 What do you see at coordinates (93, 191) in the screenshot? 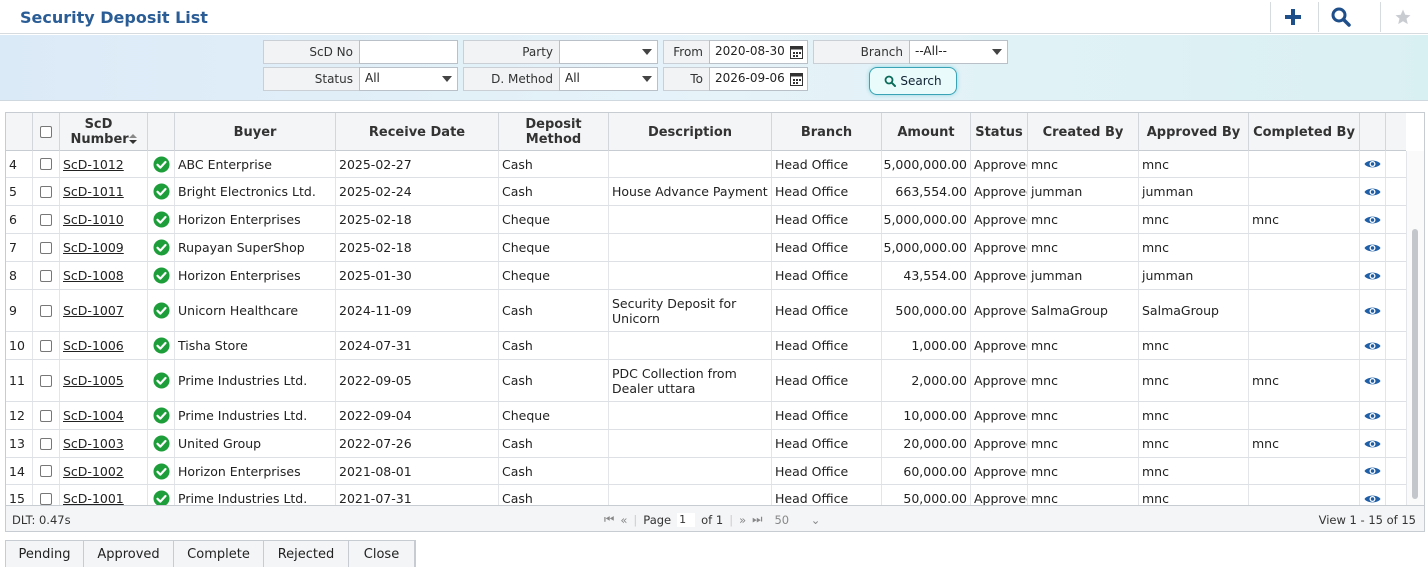
I see `scd-number-link: ScD-1011` at bounding box center [93, 191].